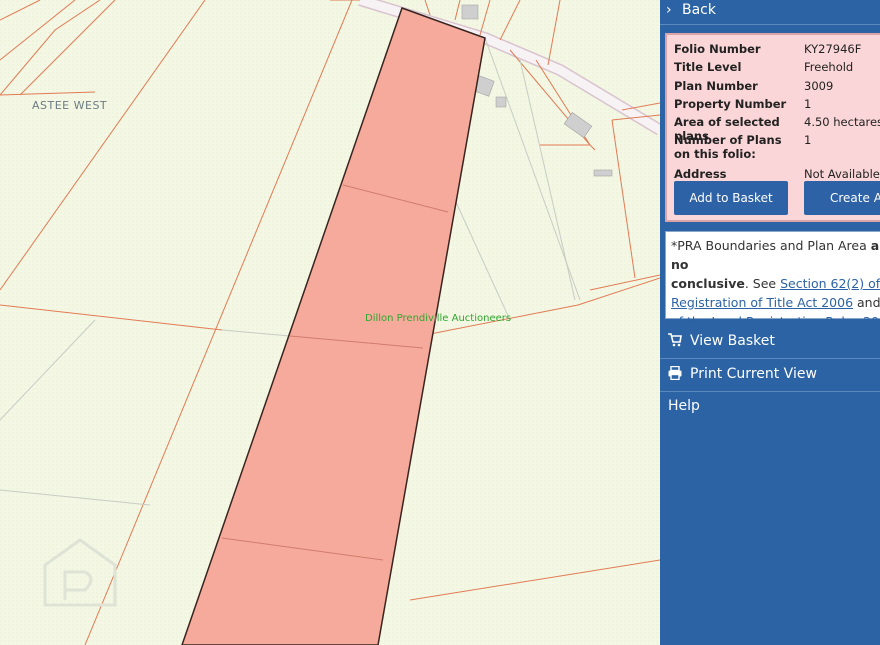  I want to click on view-basket-label: View Basket, so click(732, 341).